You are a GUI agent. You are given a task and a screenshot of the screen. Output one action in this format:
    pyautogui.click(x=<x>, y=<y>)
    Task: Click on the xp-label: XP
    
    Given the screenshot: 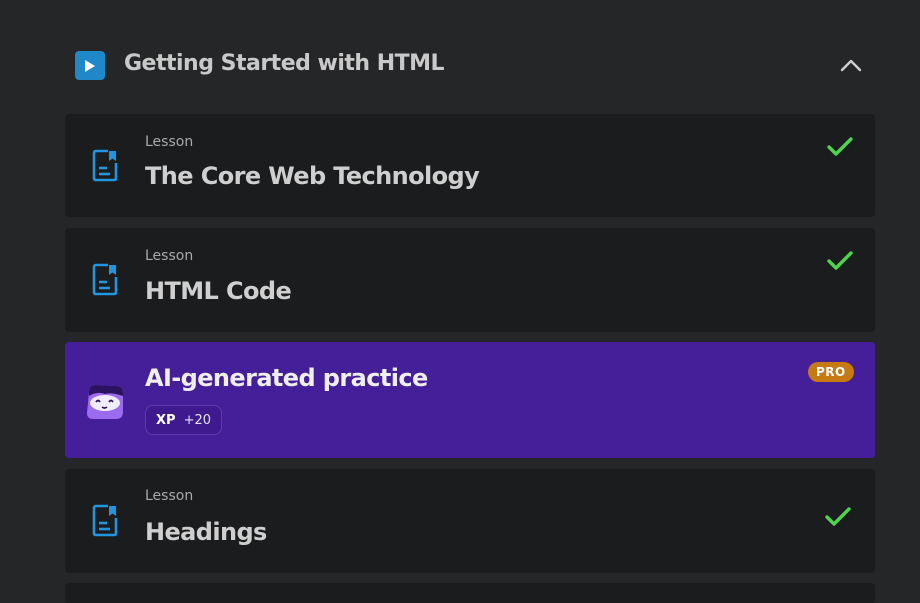 What is the action you would take?
    pyautogui.click(x=166, y=420)
    